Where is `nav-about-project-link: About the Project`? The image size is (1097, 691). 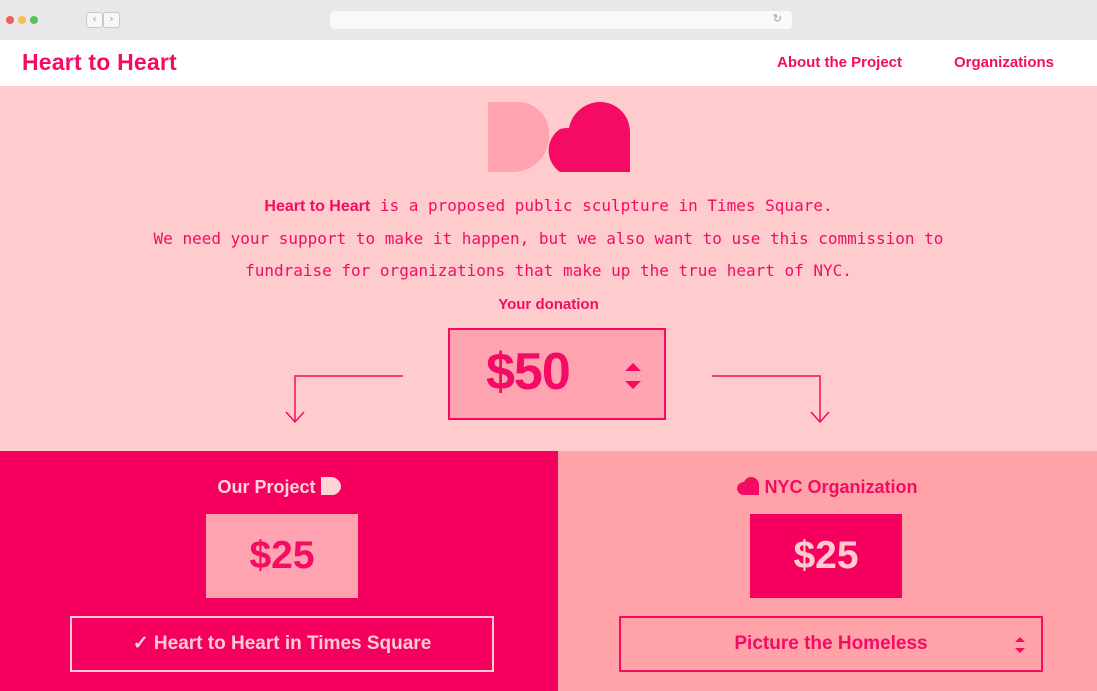
nav-about-project-link: About the Project is located at coordinates (839, 62).